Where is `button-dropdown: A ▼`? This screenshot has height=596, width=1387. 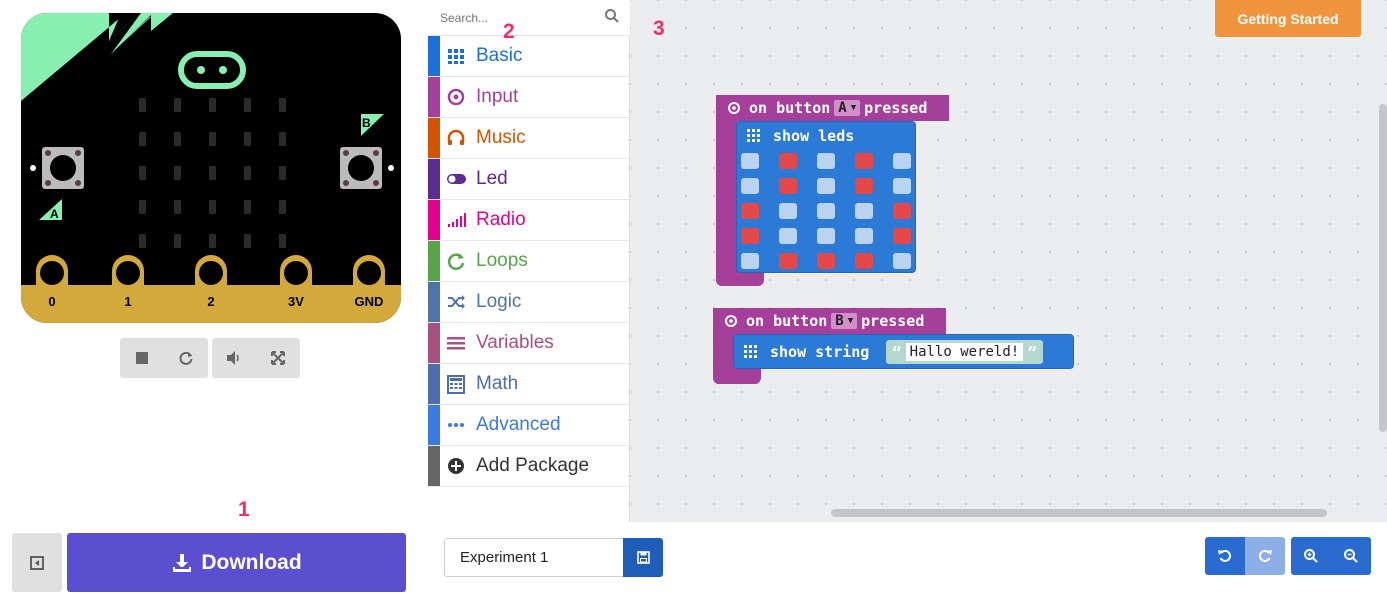 button-dropdown: A ▼ is located at coordinates (847, 108).